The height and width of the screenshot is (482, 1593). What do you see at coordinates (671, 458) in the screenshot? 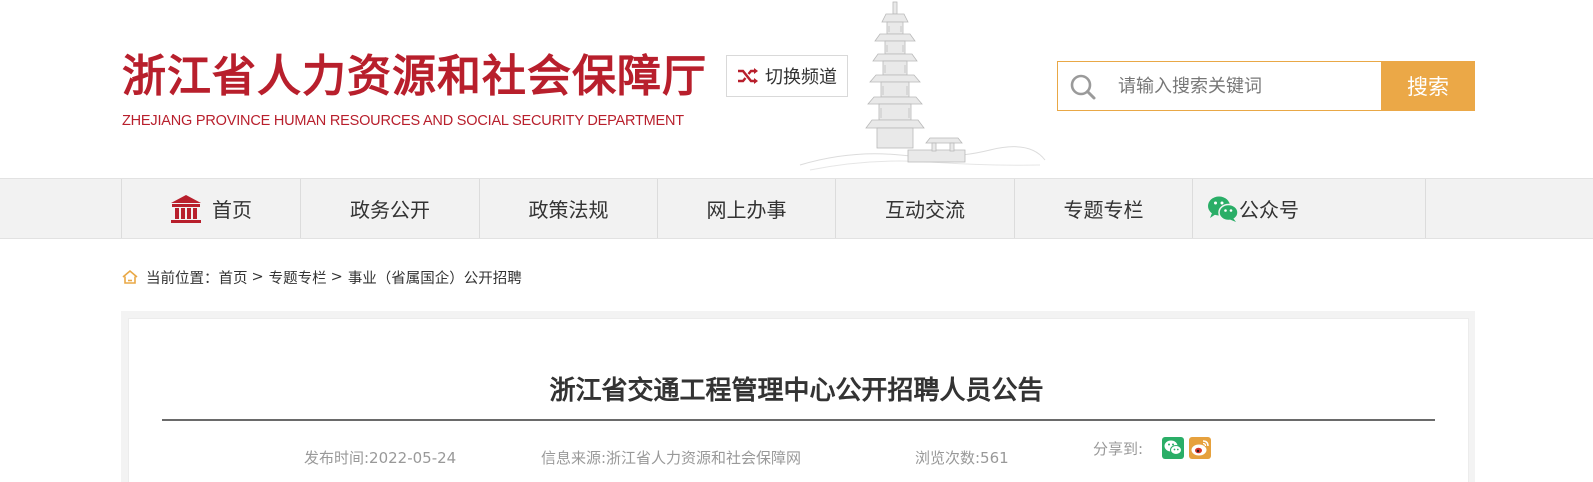
I see `info-source: 信息来源:浙江省人力资源和社会保障网` at bounding box center [671, 458].